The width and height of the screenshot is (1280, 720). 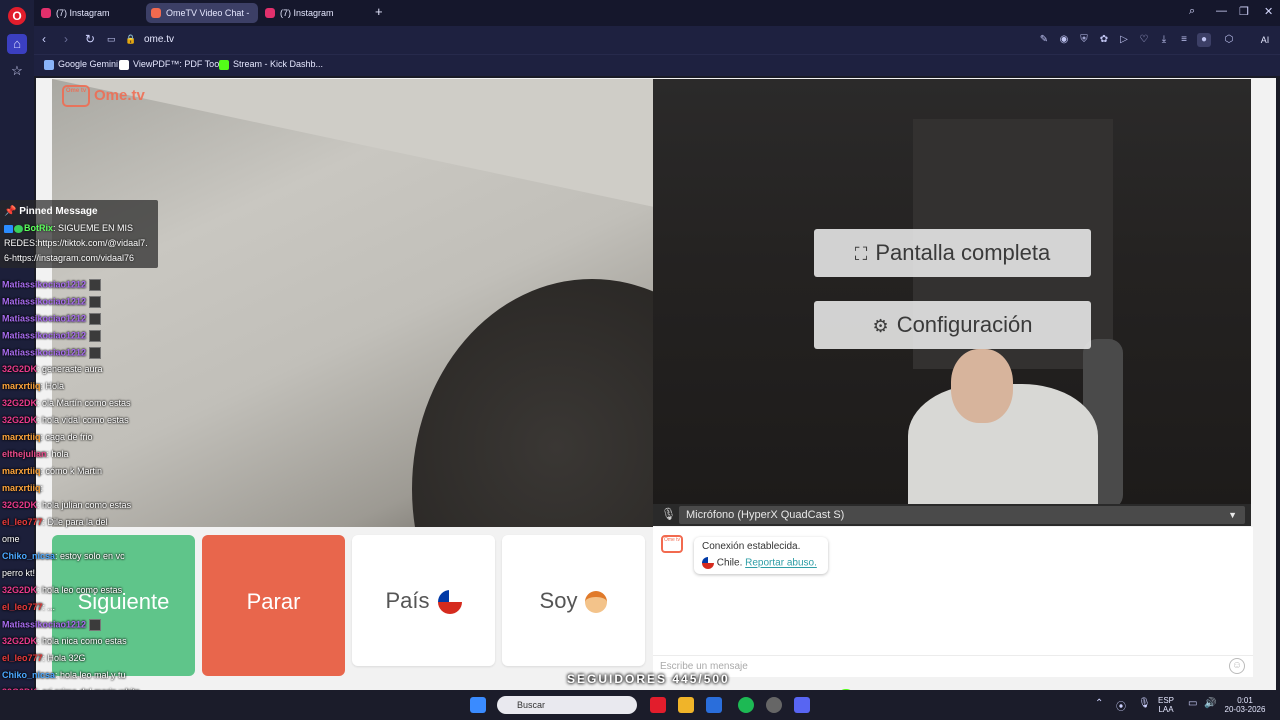 What do you see at coordinates (95, 336) in the screenshot?
I see `emote-icon` at bounding box center [95, 336].